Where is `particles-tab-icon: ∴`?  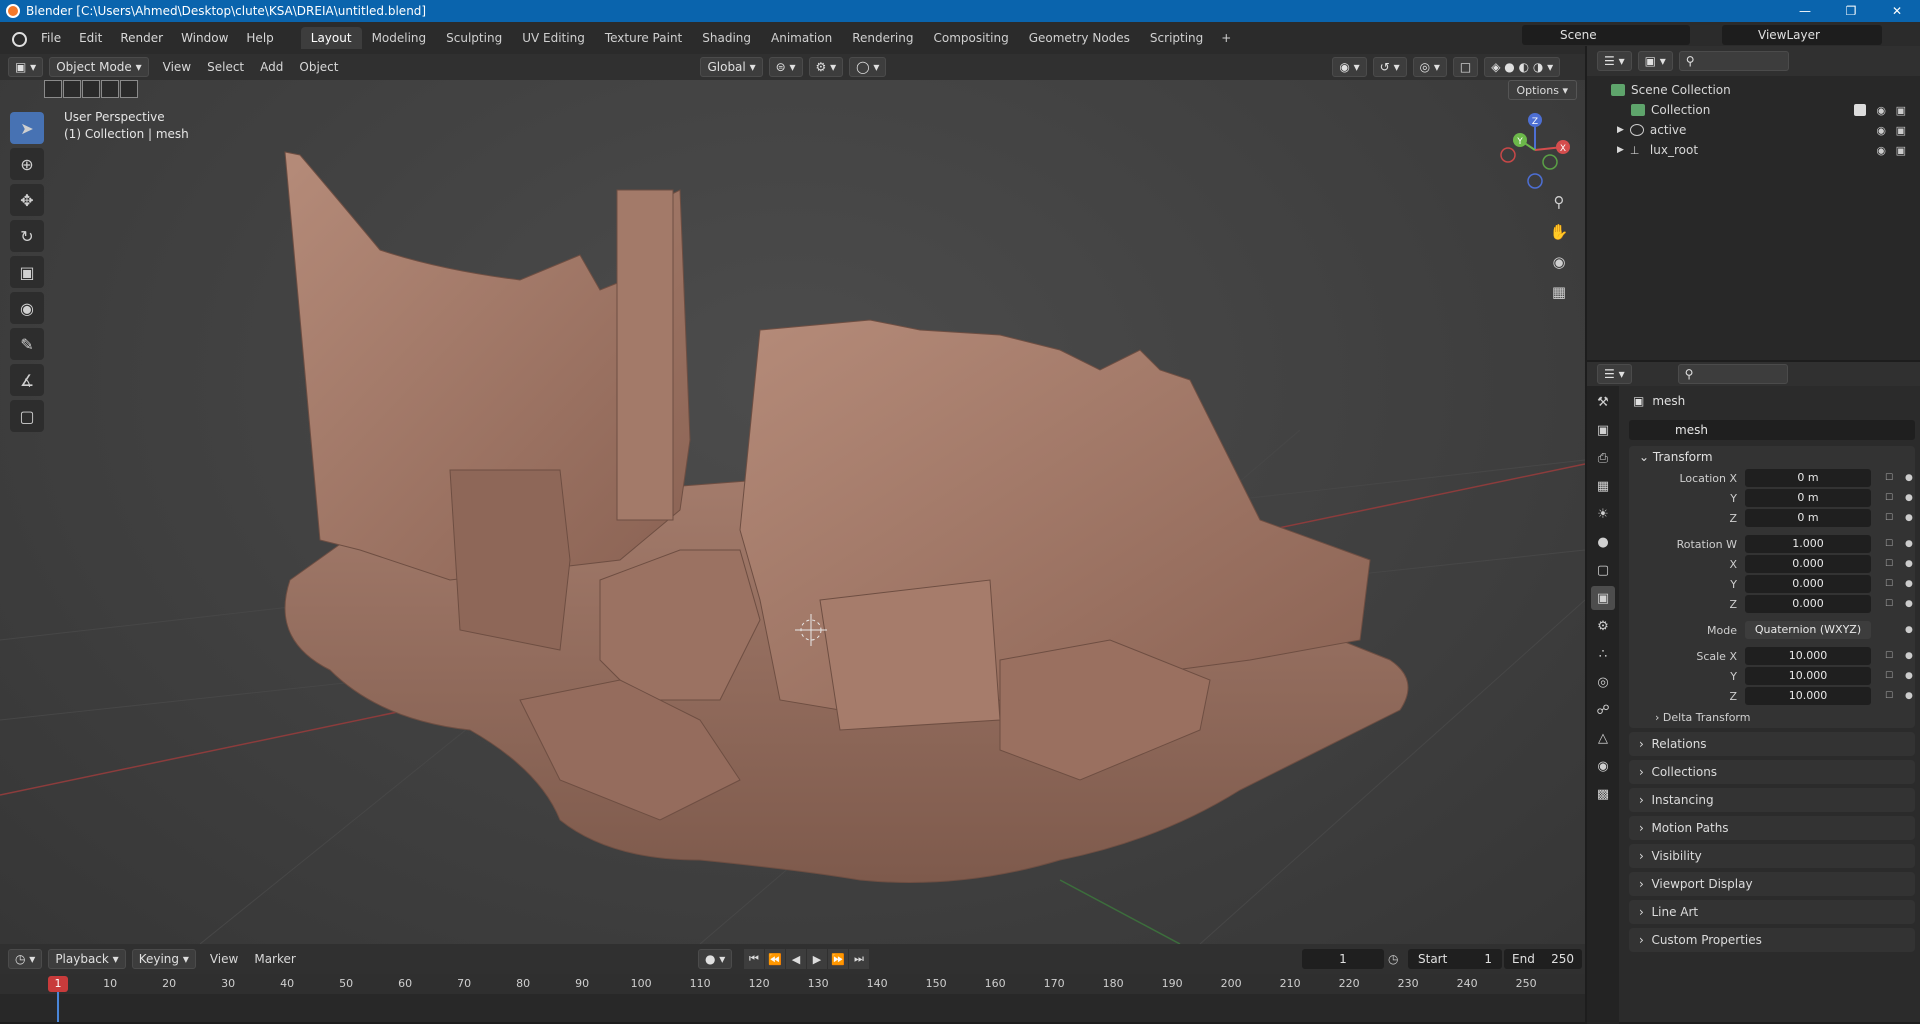 particles-tab-icon: ∴ is located at coordinates (1603, 654).